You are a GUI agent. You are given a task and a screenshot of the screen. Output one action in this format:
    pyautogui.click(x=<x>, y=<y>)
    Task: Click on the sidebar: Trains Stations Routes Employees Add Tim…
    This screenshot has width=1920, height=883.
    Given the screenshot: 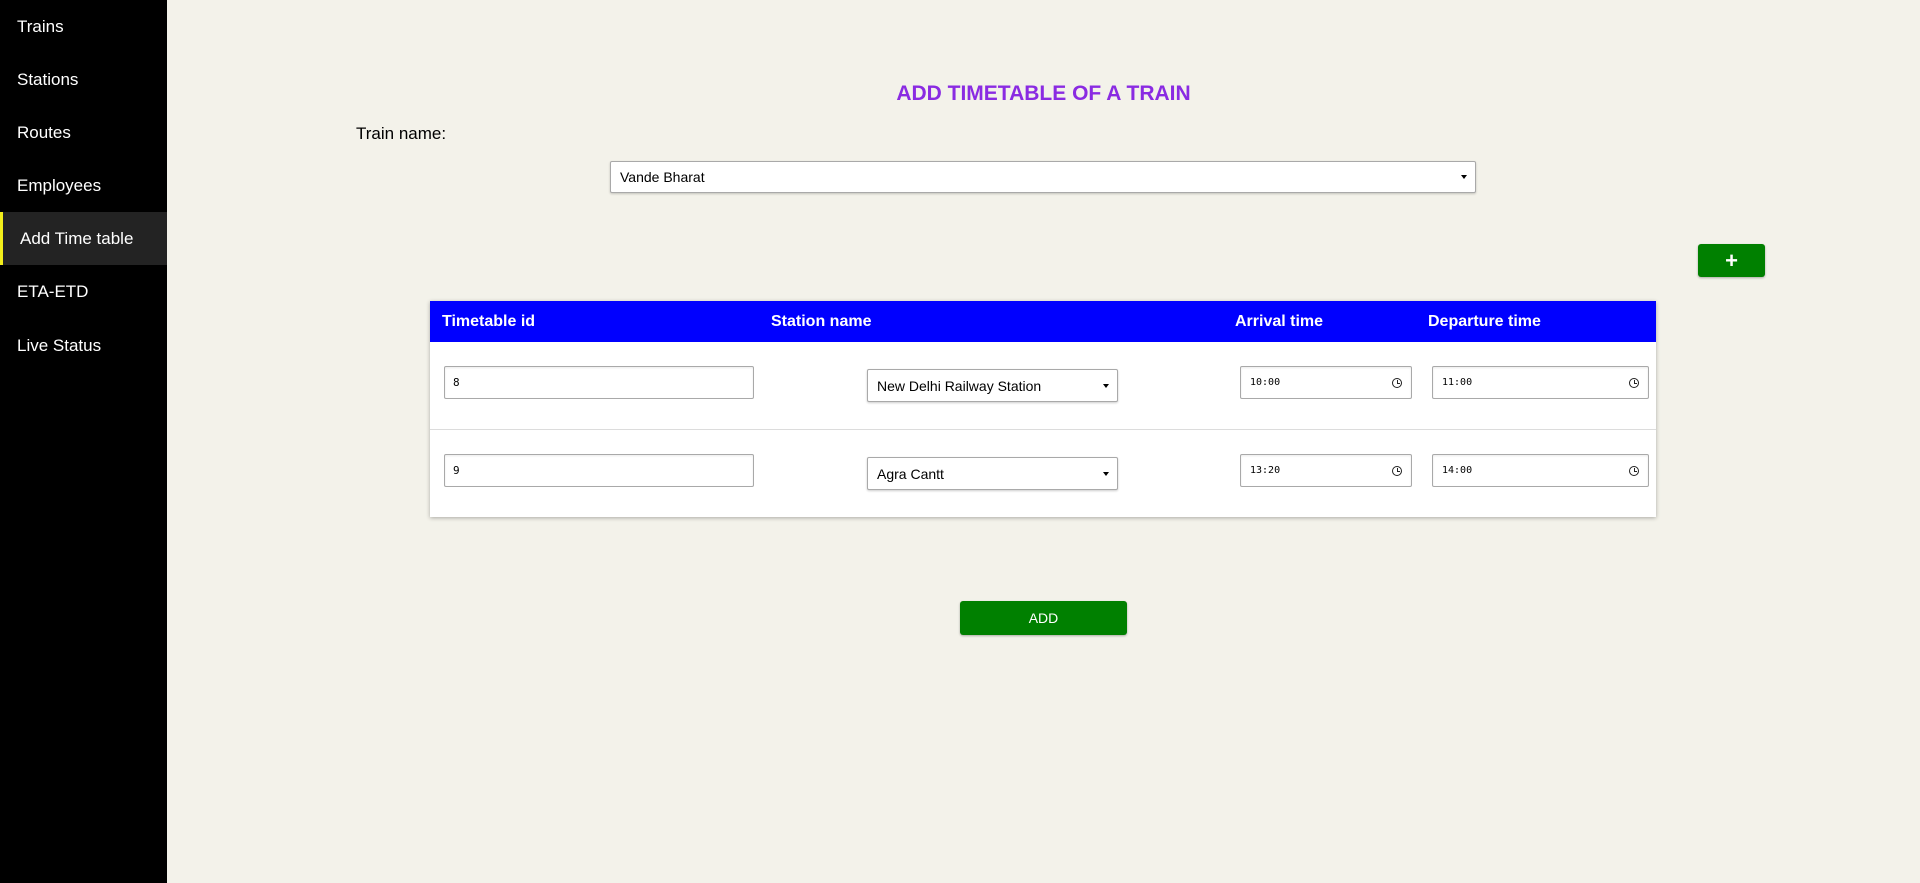 What is the action you would take?
    pyautogui.click(x=83, y=441)
    